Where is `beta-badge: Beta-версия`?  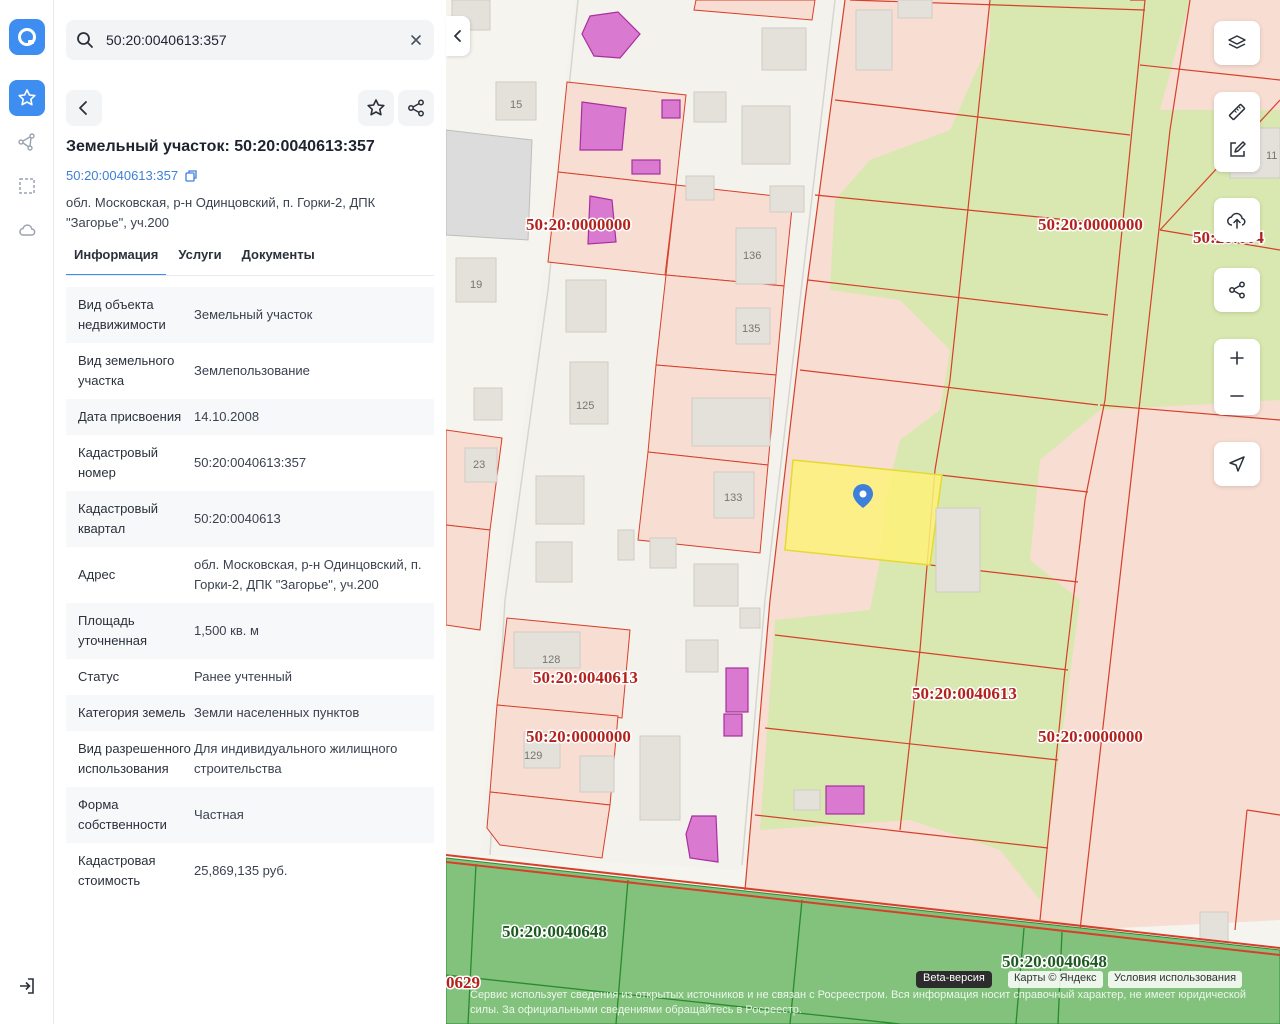
beta-badge: Beta-версия is located at coordinates (954, 979).